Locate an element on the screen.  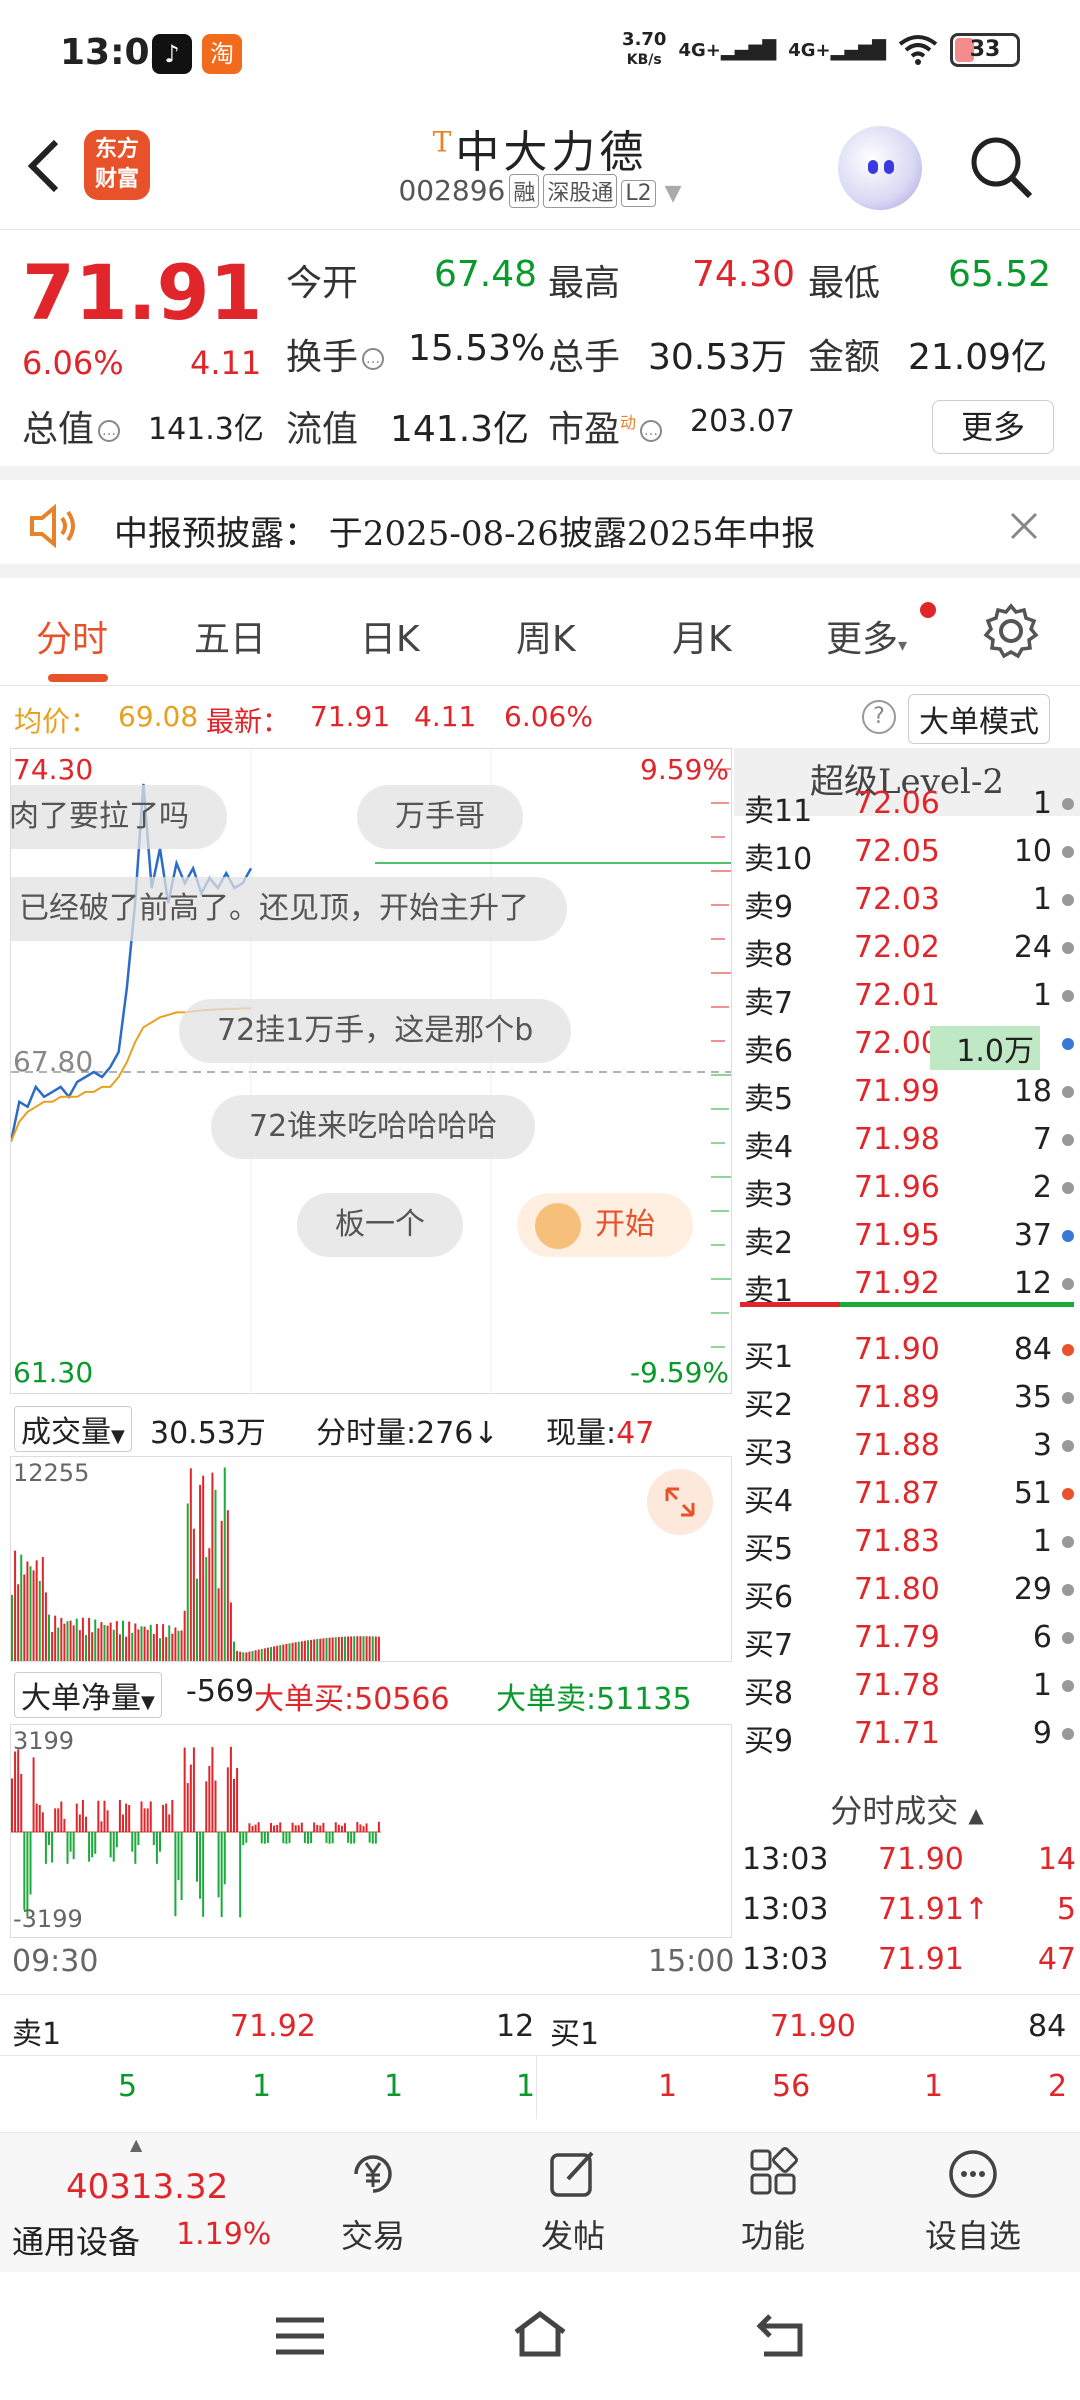
danmu-comment: 万手哥 is located at coordinates (440, 817).